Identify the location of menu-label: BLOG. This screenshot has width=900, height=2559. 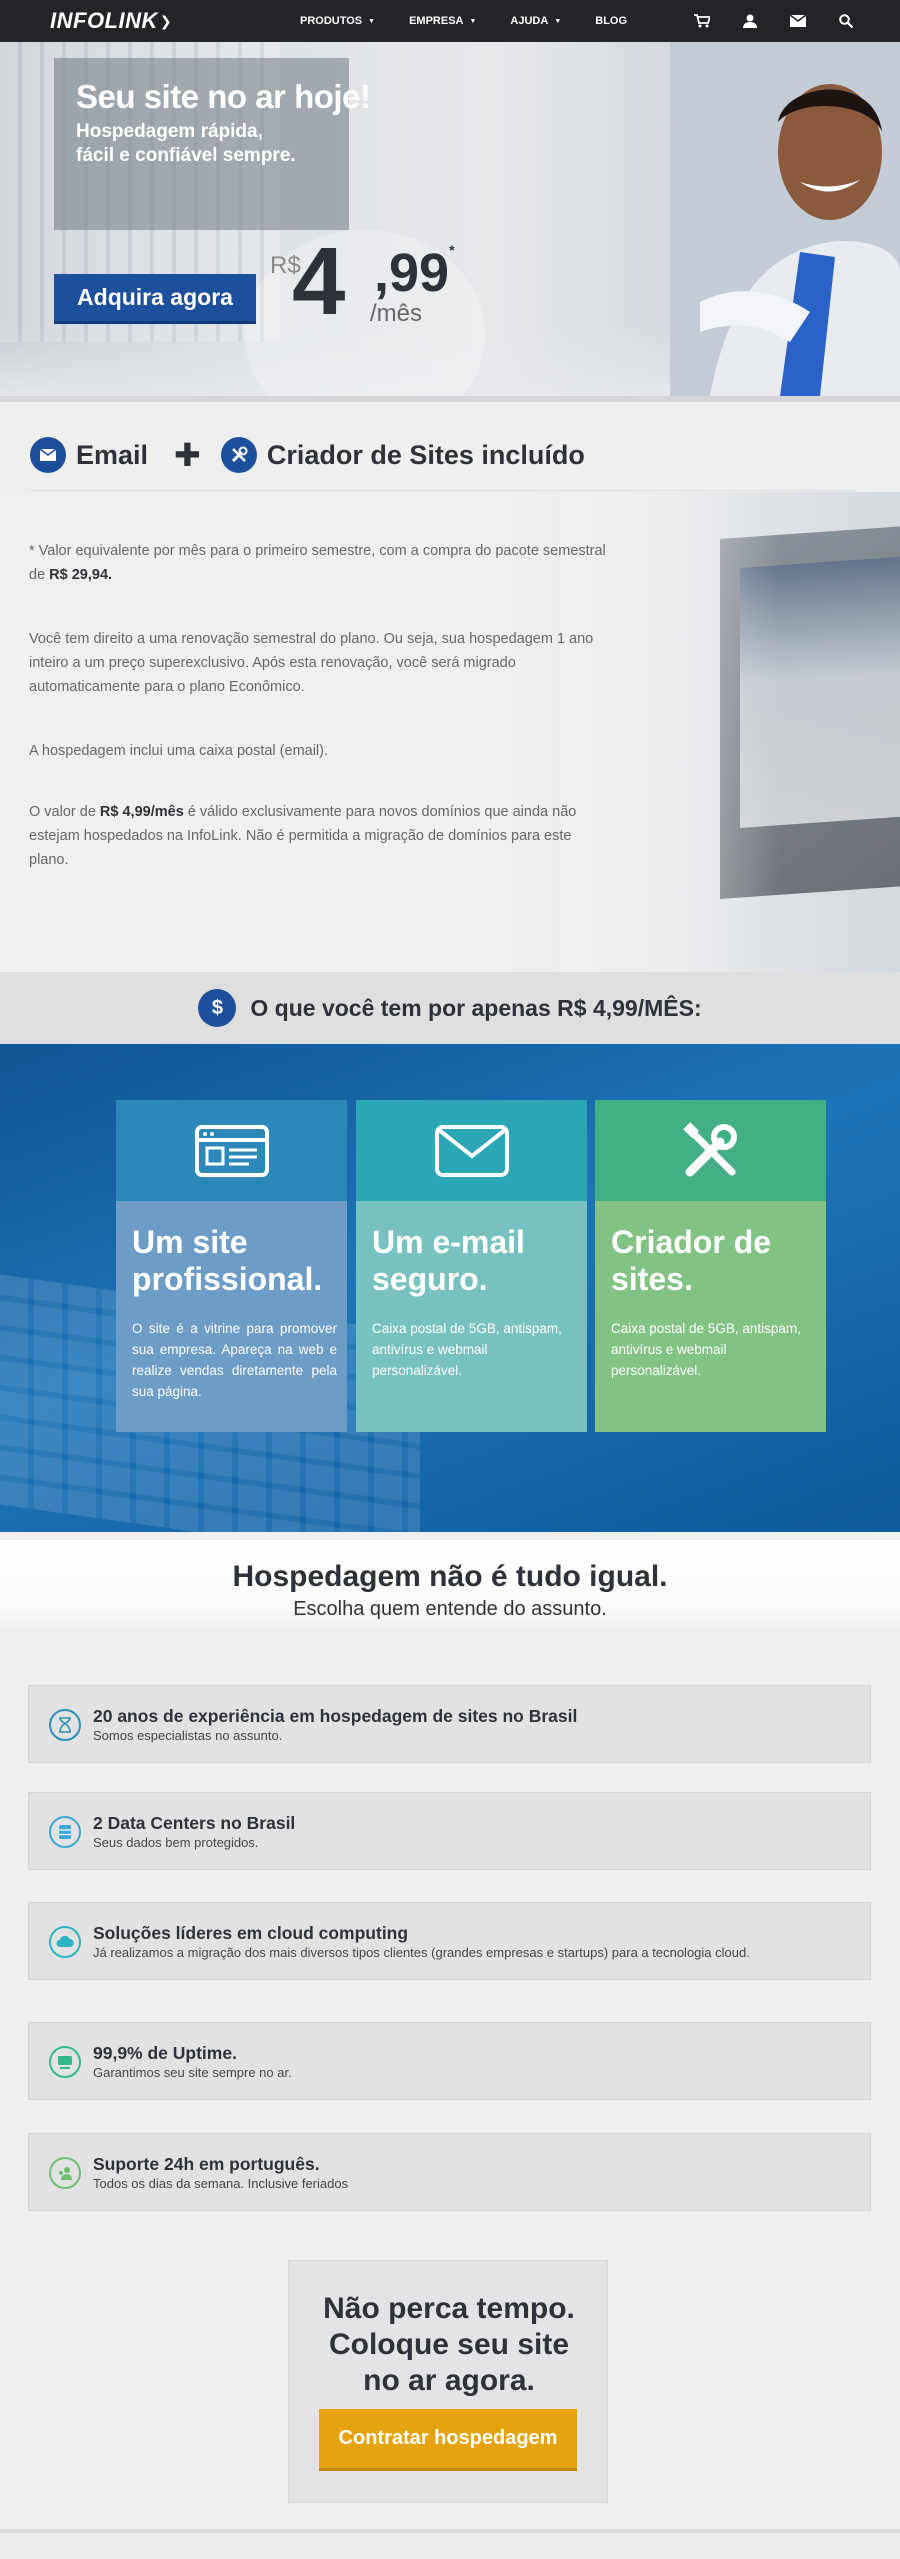
(611, 21).